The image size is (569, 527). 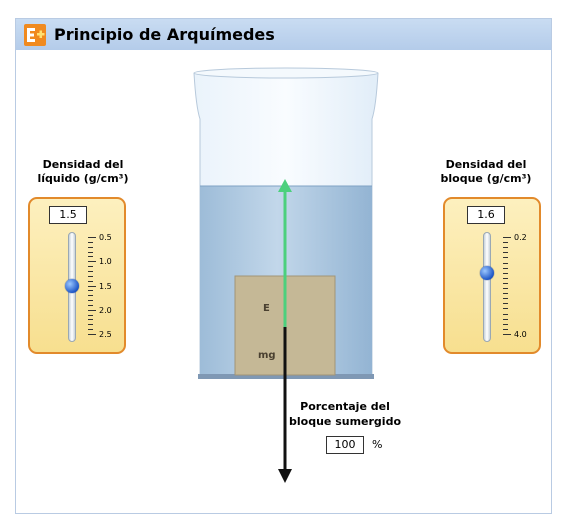 I want to click on liquid-density-panel: 1.5 0.5 1.0 1.5 2.0 2.5, so click(x=77, y=275).